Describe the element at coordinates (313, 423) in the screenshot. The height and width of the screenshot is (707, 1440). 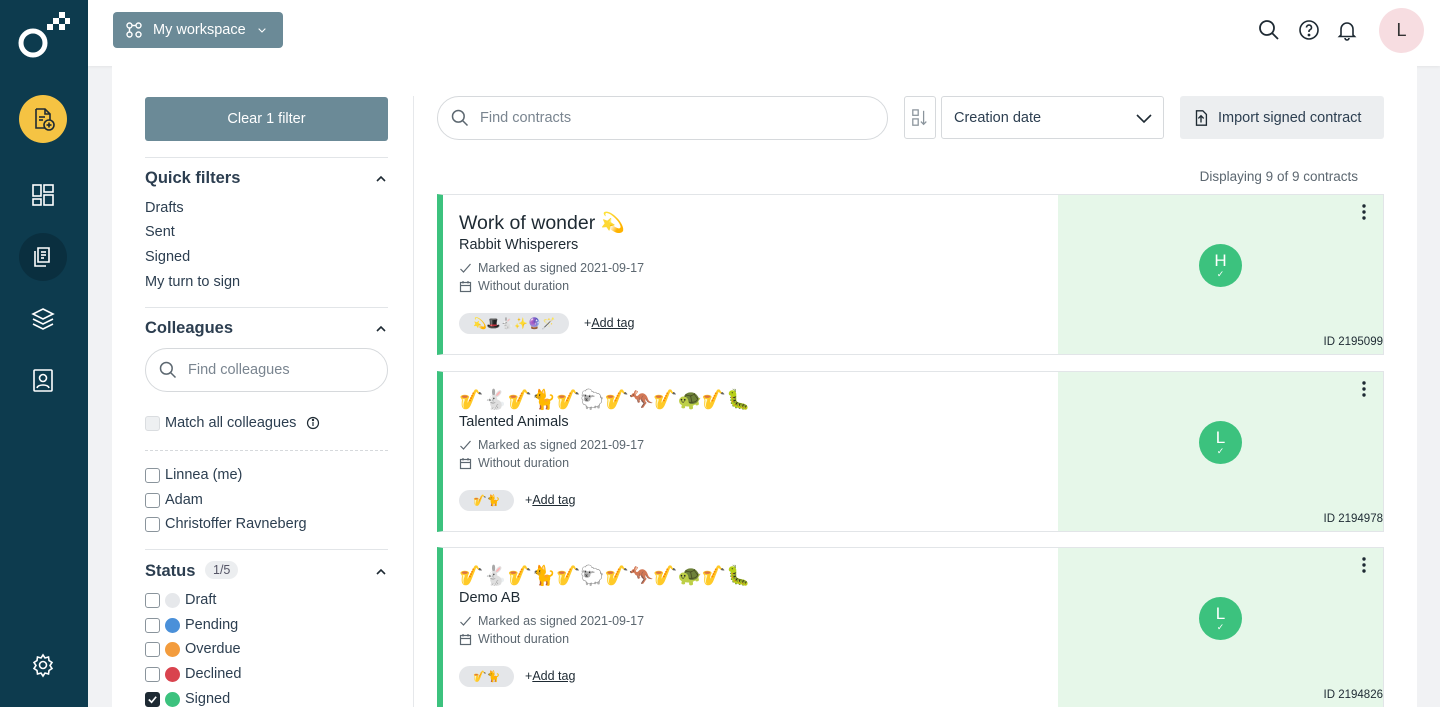
I see `info-icon` at that location.